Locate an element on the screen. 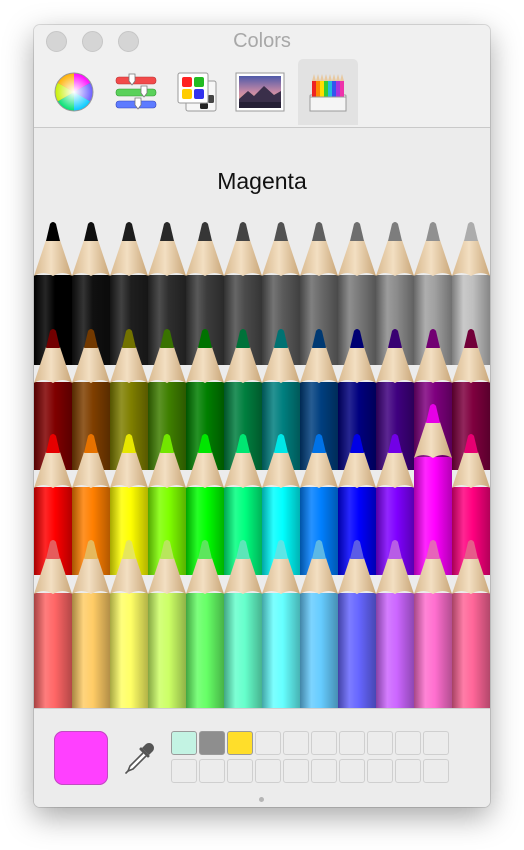 Image resolution: width=524 pixels, height=850 pixels. tab-image-palettes is located at coordinates (260, 92).